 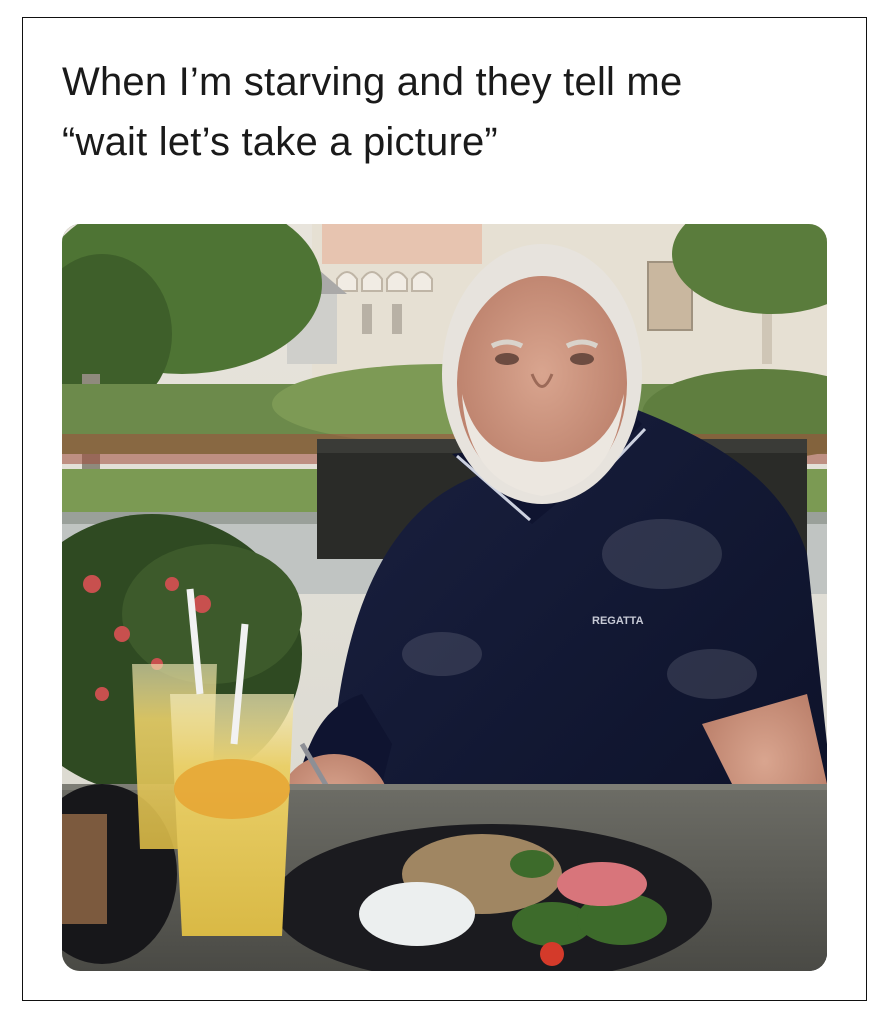 What do you see at coordinates (372, 82) in the screenshot?
I see `caption-line-1: When I’m starving and they tell me` at bounding box center [372, 82].